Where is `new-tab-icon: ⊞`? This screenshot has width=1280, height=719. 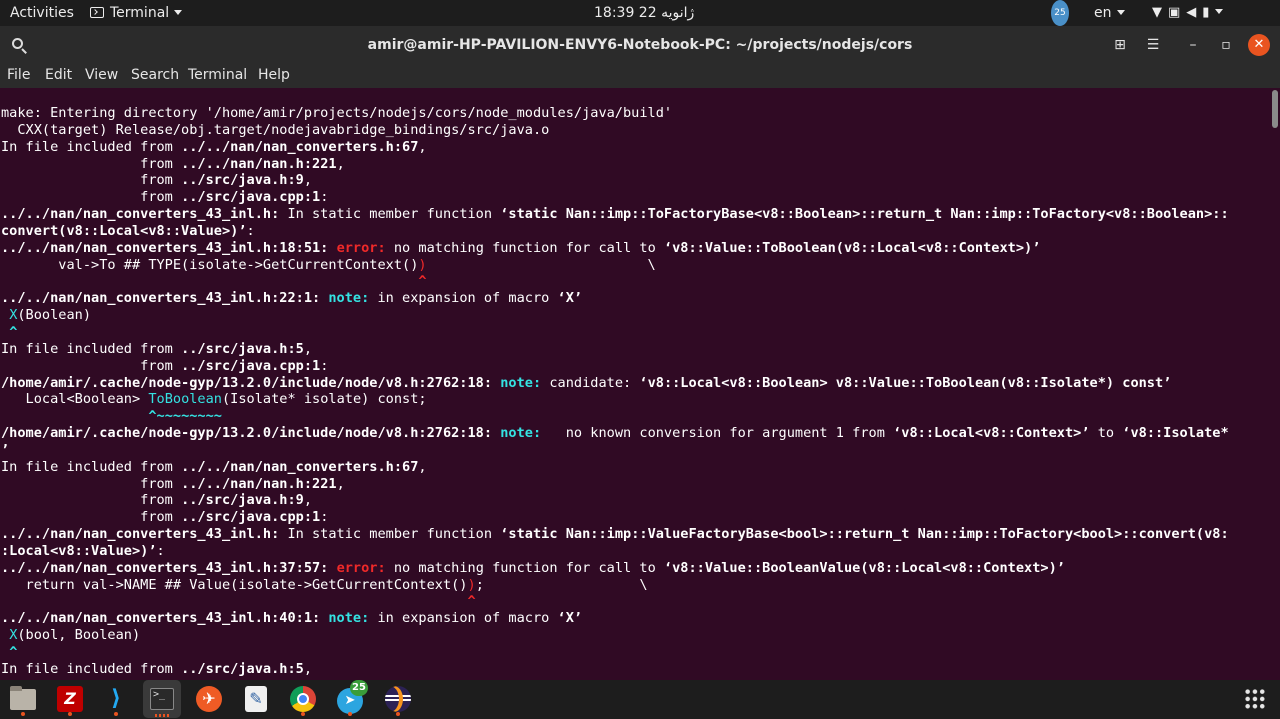
new-tab-icon: ⊞ is located at coordinates (1120, 45).